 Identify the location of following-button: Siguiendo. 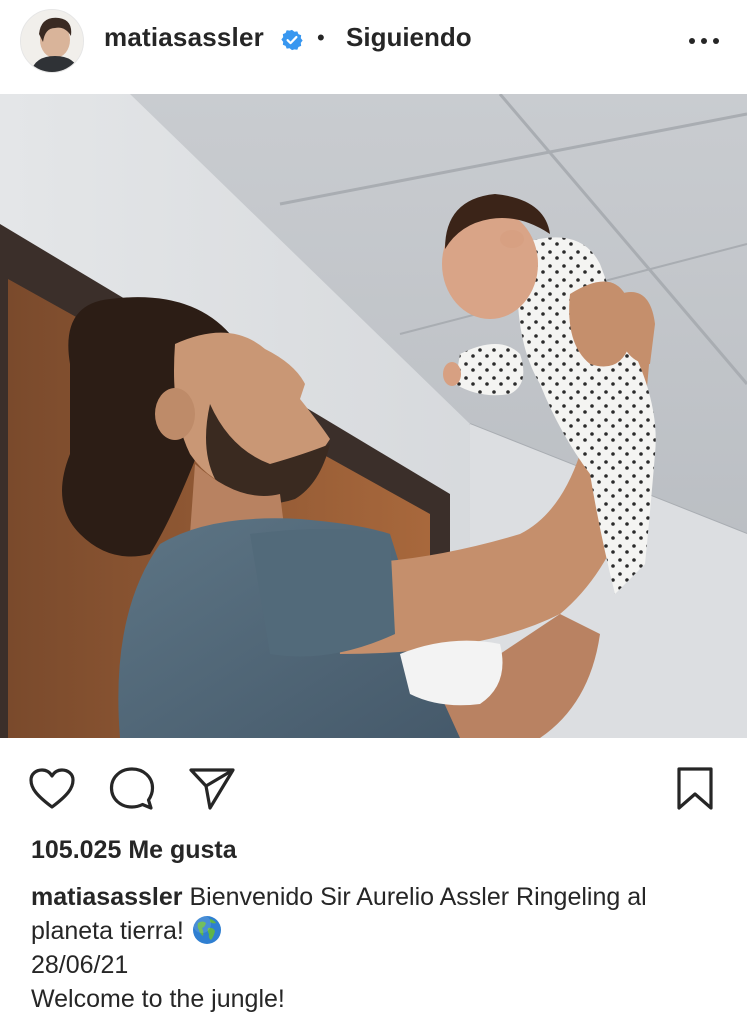
(409, 37).